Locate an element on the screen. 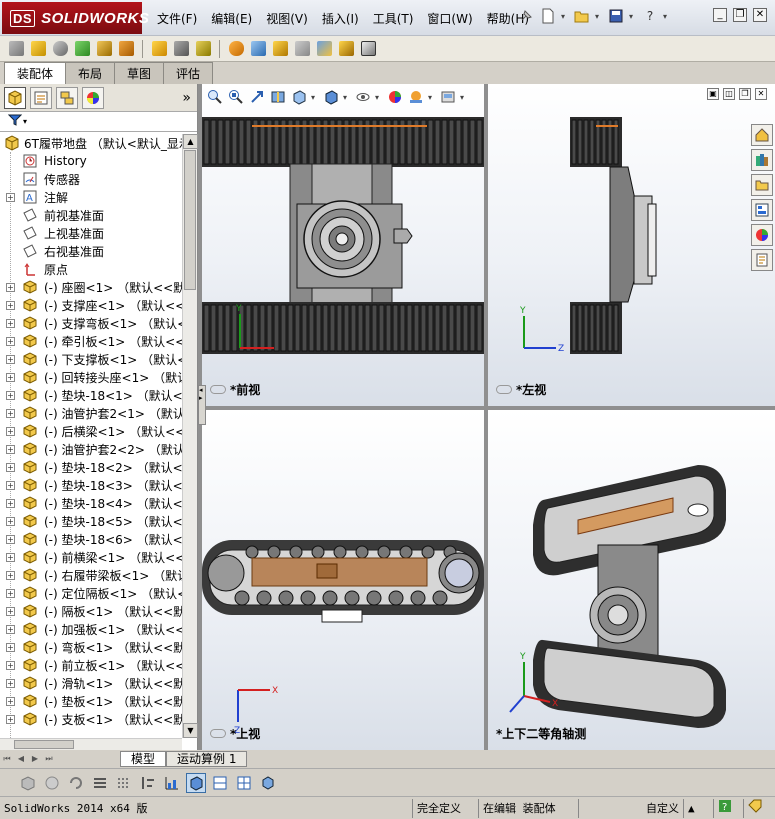 The width and height of the screenshot is (775, 819). tree-item-component: + (-) 垫块-18<3> （默认<<默 is located at coordinates (91, 485).